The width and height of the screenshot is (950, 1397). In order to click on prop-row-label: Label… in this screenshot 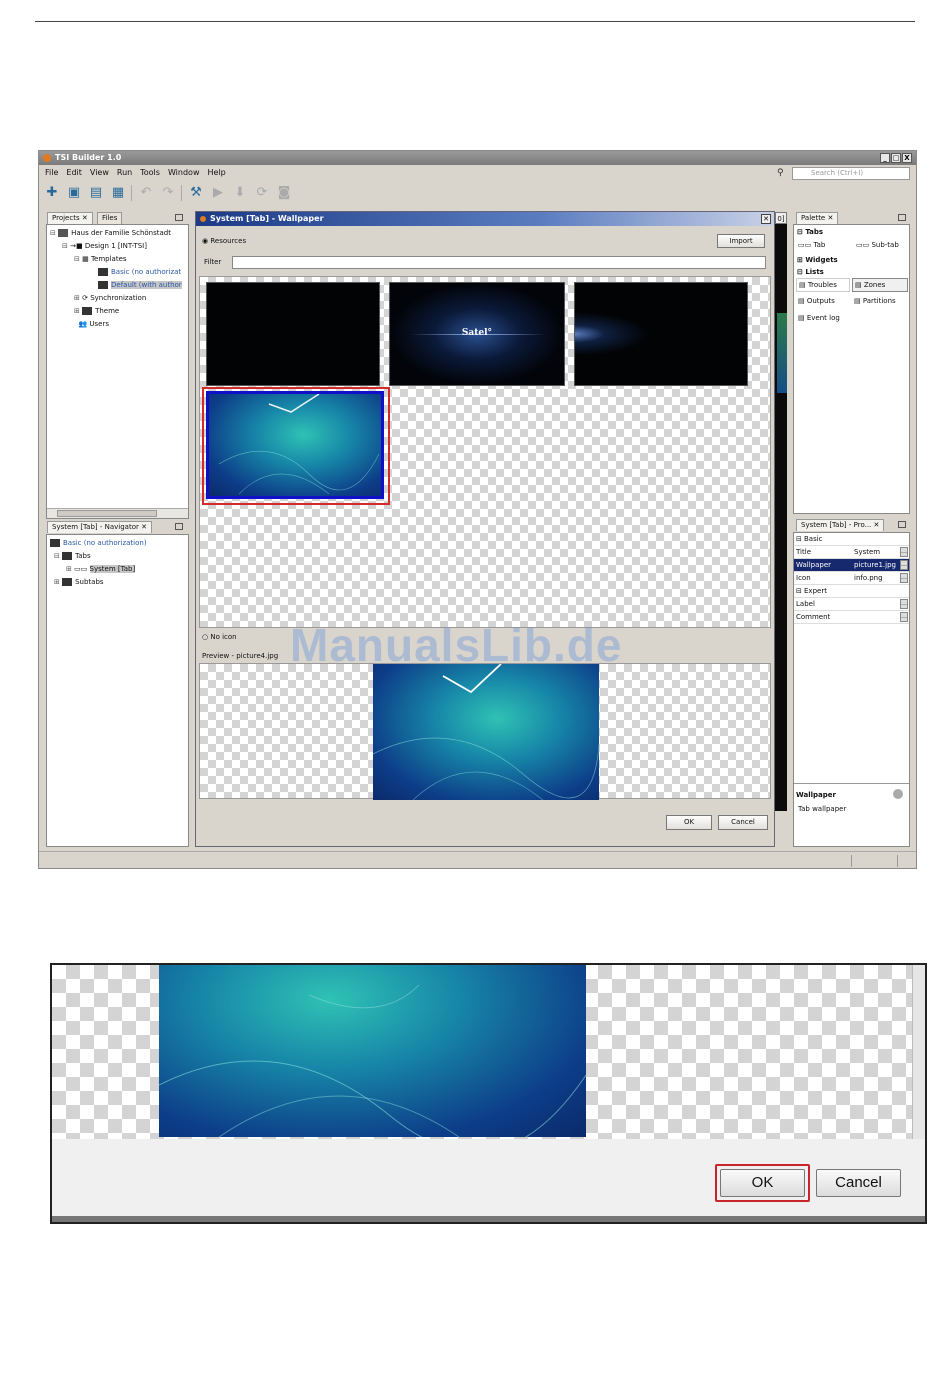, I will do `click(851, 604)`.